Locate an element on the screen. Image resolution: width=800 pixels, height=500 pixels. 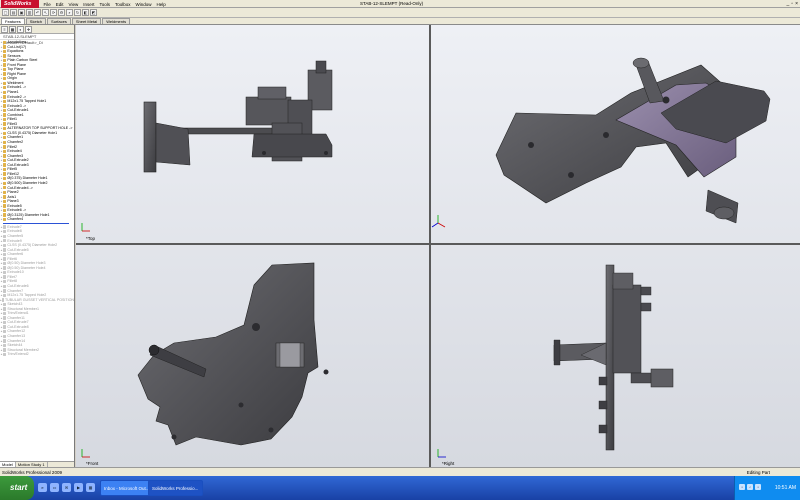
mail-icon: ✉ is located at coordinates (66, 487).